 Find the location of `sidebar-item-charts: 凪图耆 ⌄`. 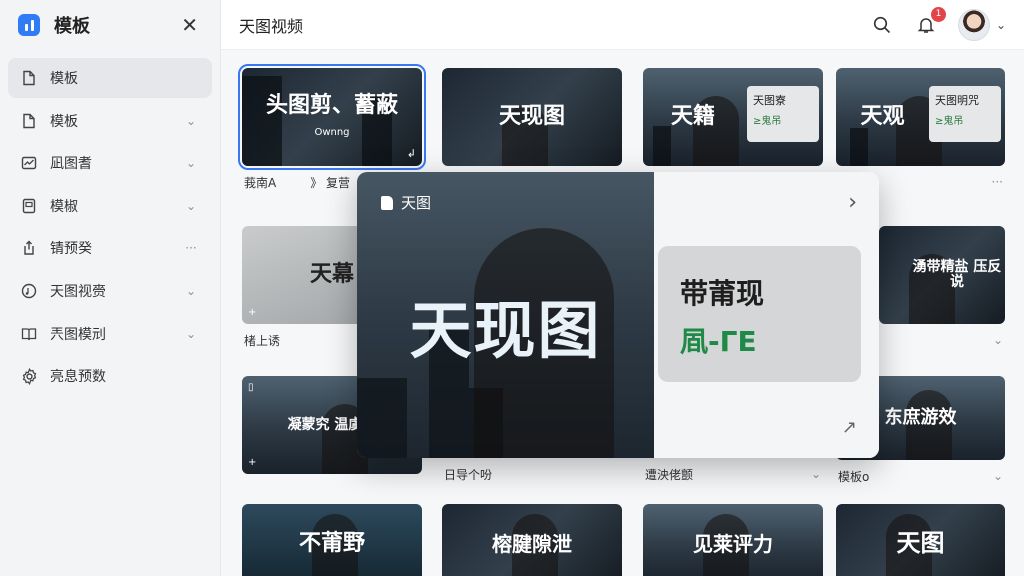

sidebar-item-charts: 凪图耆 ⌄ is located at coordinates (110, 163).